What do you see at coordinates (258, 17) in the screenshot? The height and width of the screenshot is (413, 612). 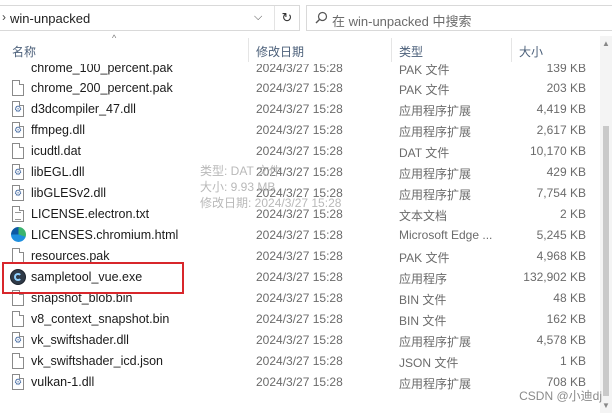 I see `address-history-dropdown-icon: ⌵` at bounding box center [258, 17].